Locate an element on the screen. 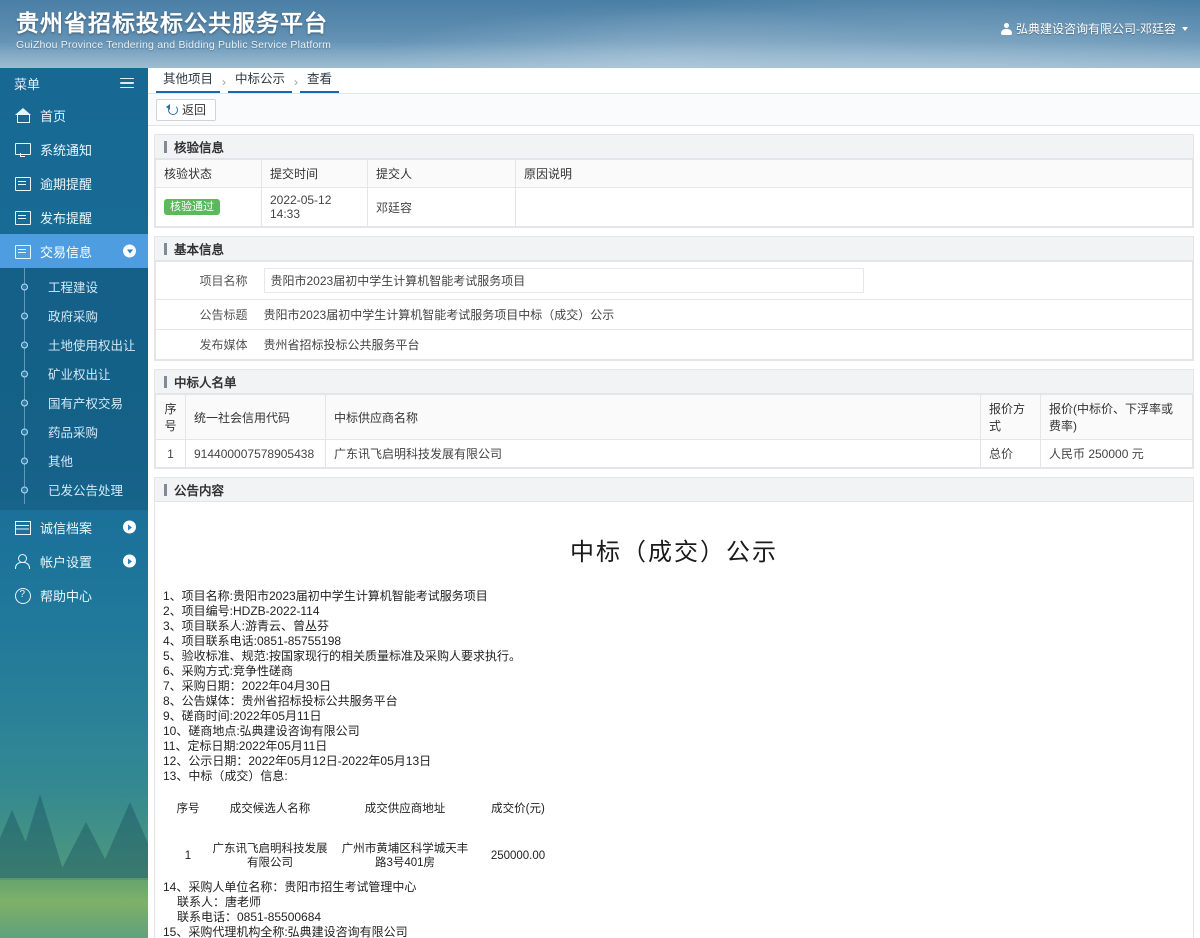  sidebar-item-system-notice: 系统通知 is located at coordinates (74, 149).